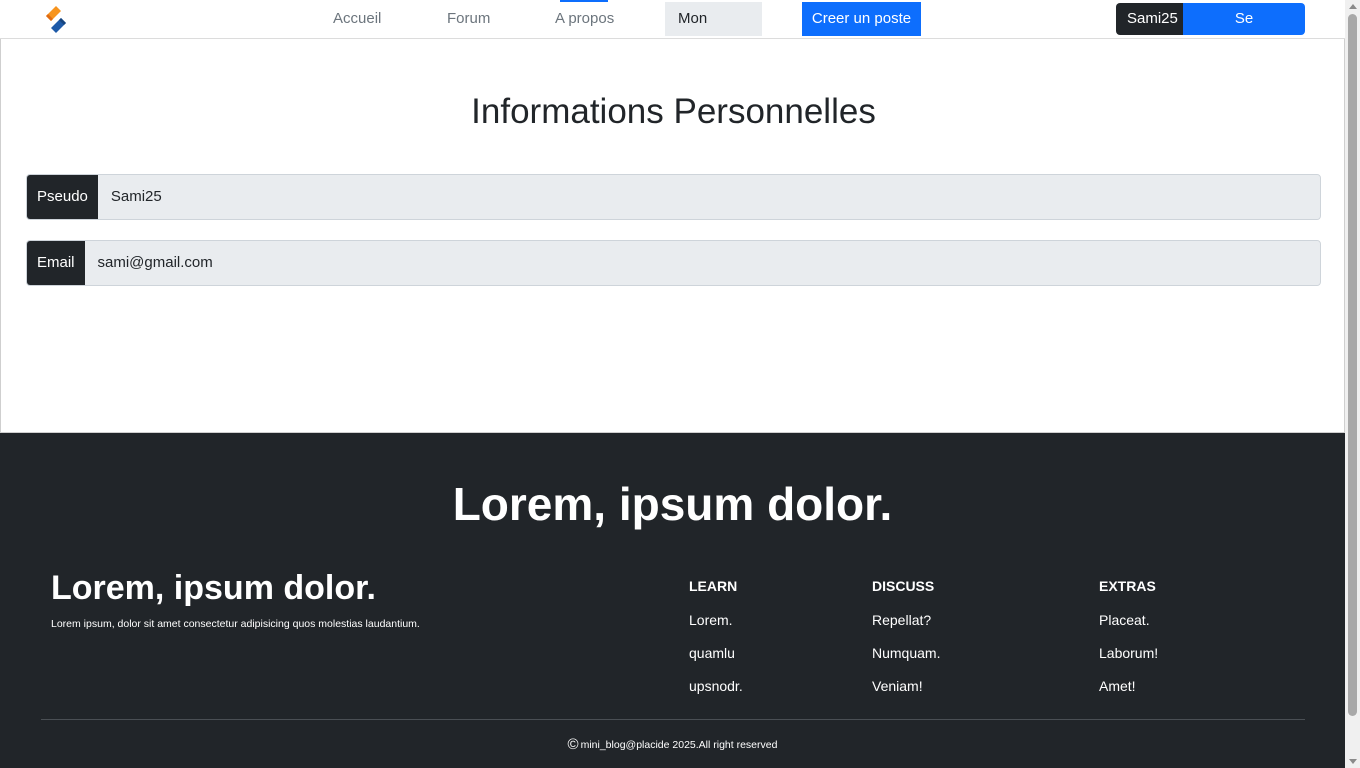  I want to click on footer-column-extras: EXTRAS Placeat. Laborum! Amet!, so click(1128, 644).